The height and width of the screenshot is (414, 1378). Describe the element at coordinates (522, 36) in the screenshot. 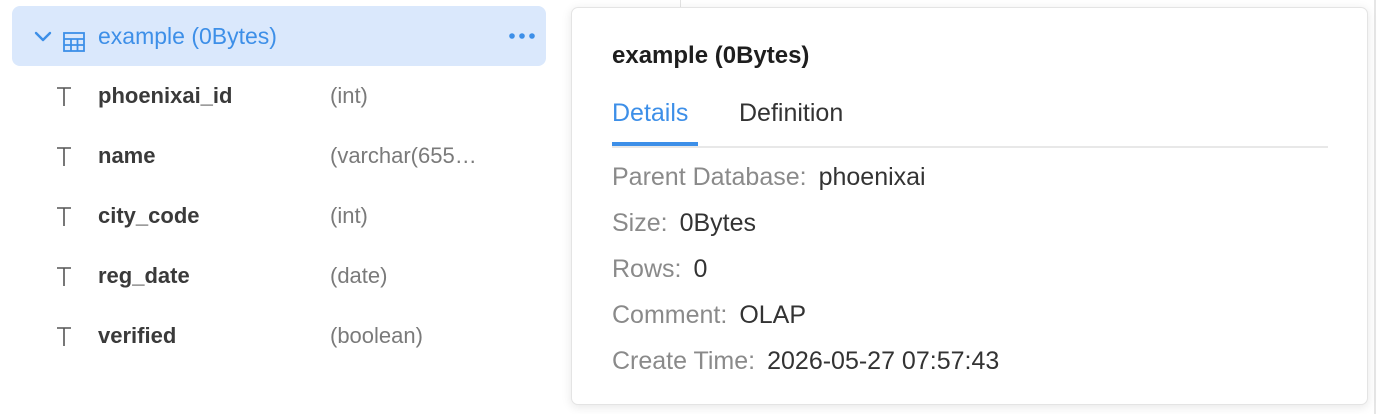

I see `more-horizontal-icon` at that location.